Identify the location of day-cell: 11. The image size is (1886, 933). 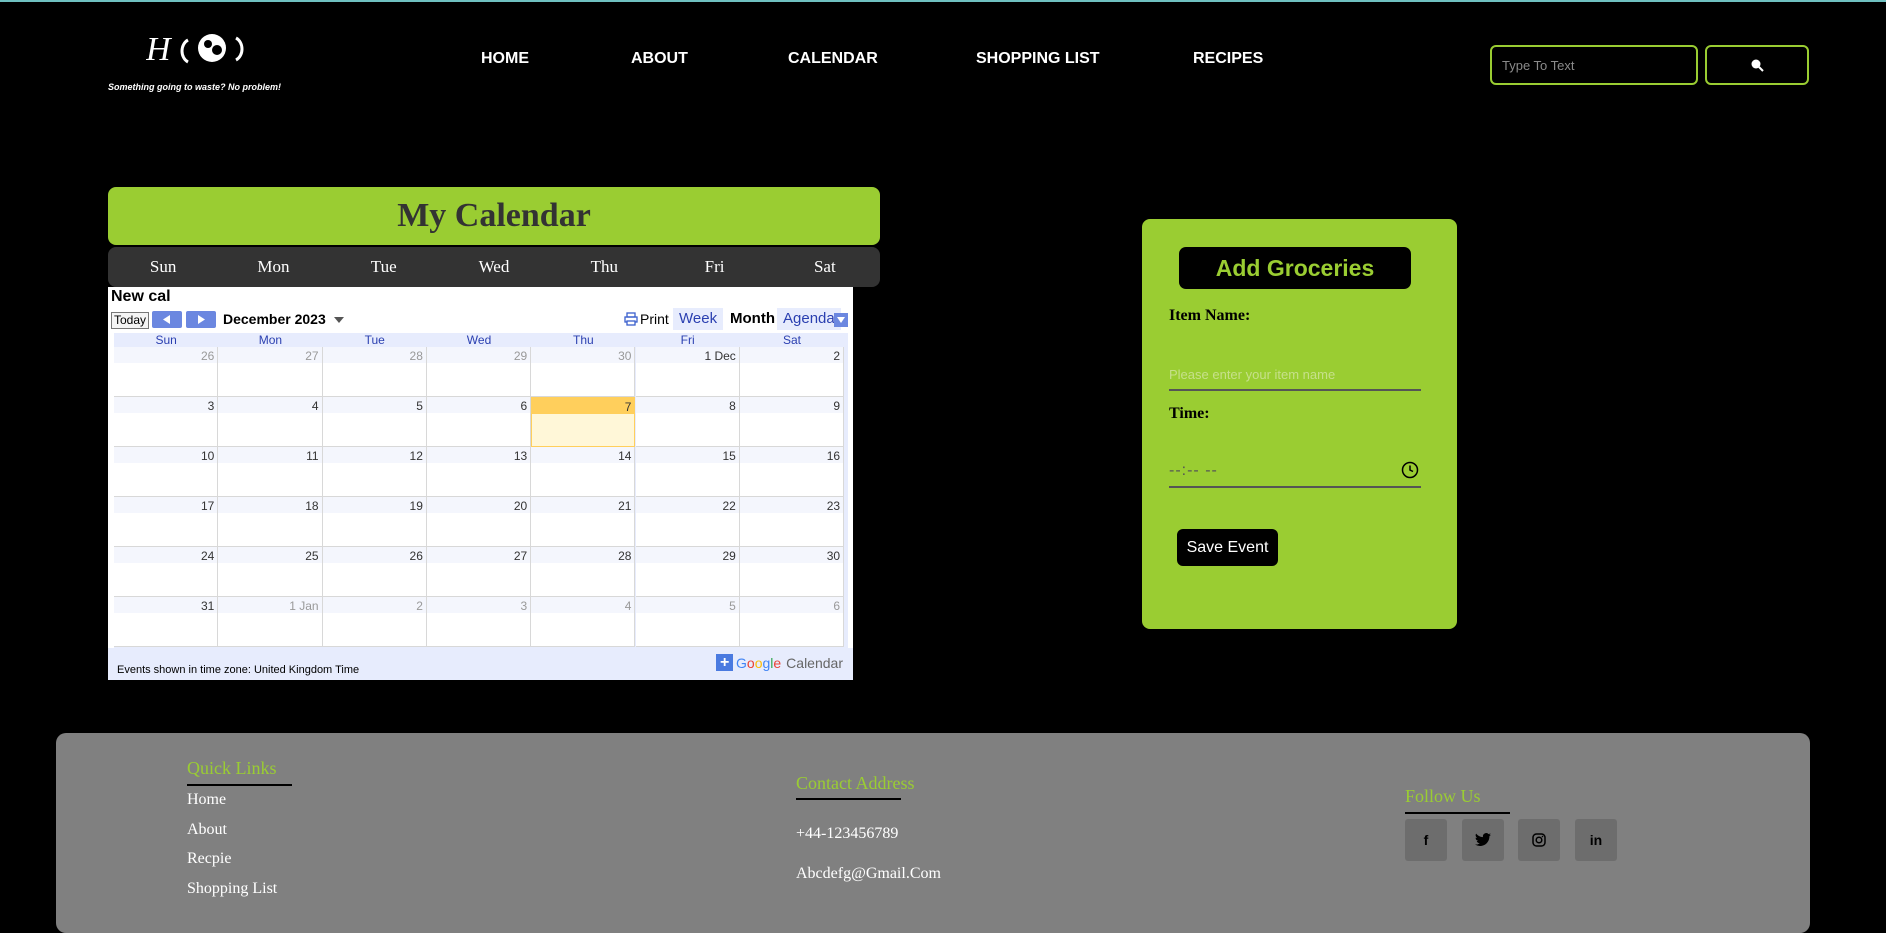
(270, 472).